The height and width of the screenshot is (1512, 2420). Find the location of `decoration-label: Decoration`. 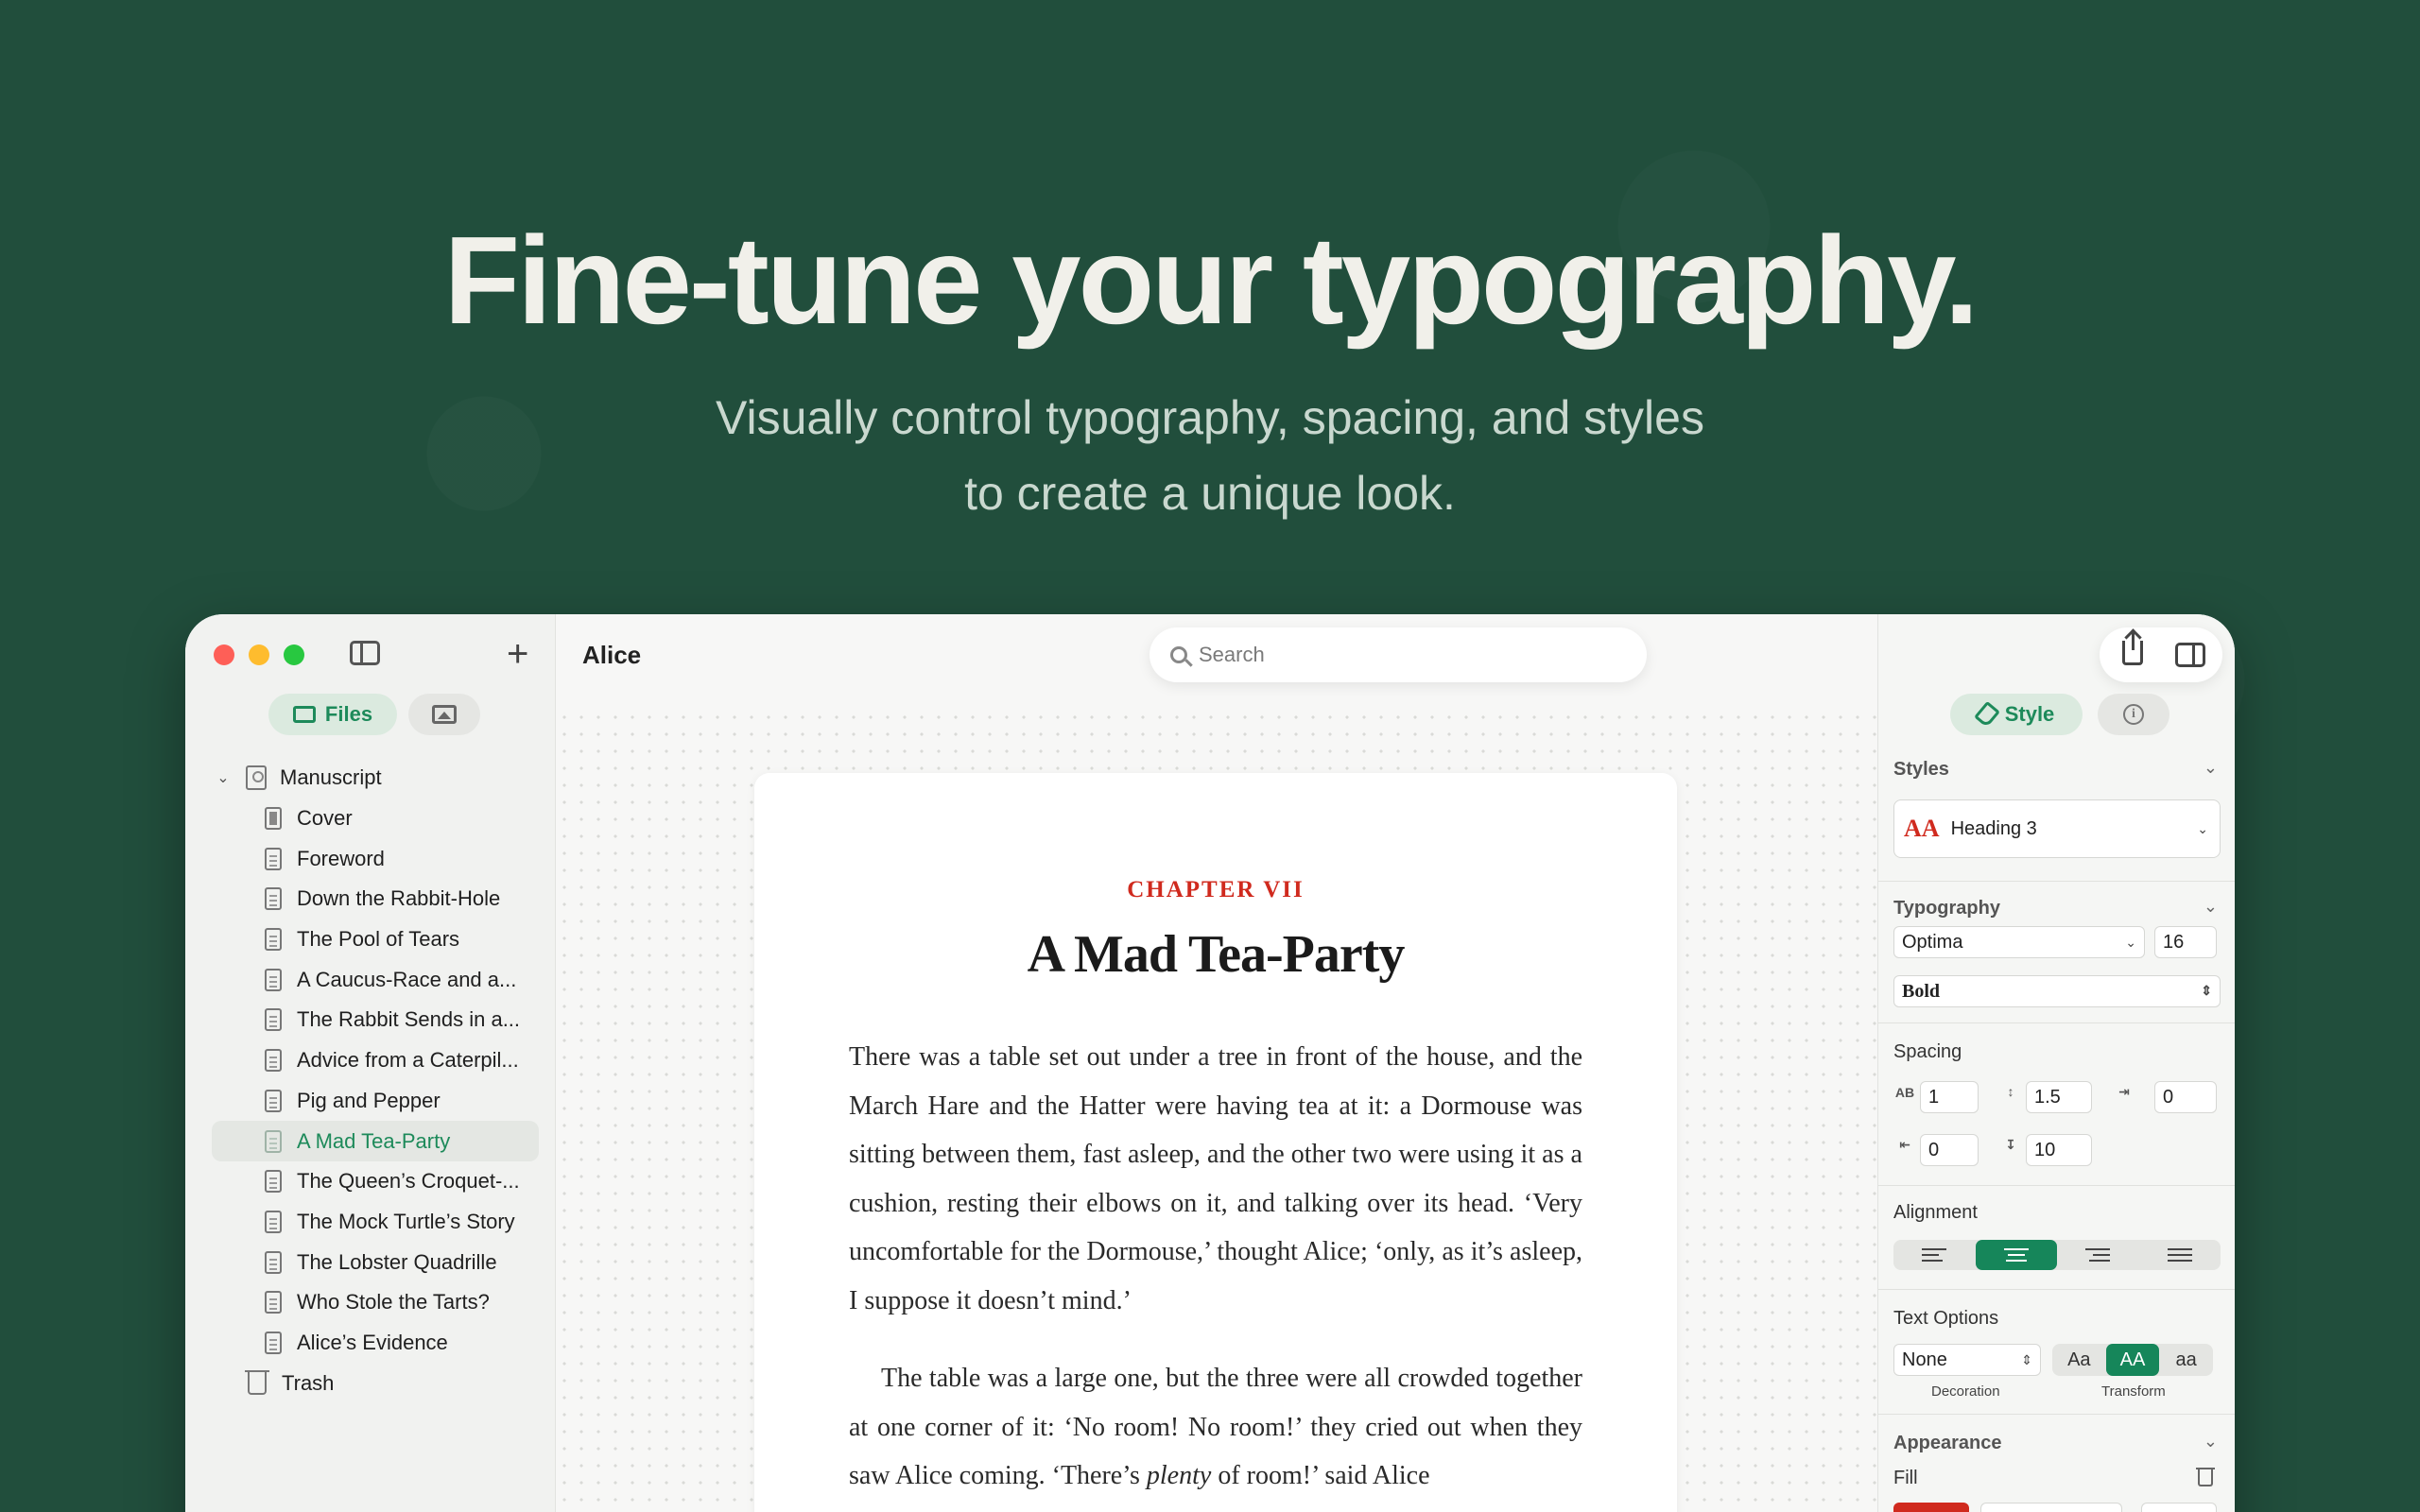

decoration-label: Decoration is located at coordinates (1965, 1391).